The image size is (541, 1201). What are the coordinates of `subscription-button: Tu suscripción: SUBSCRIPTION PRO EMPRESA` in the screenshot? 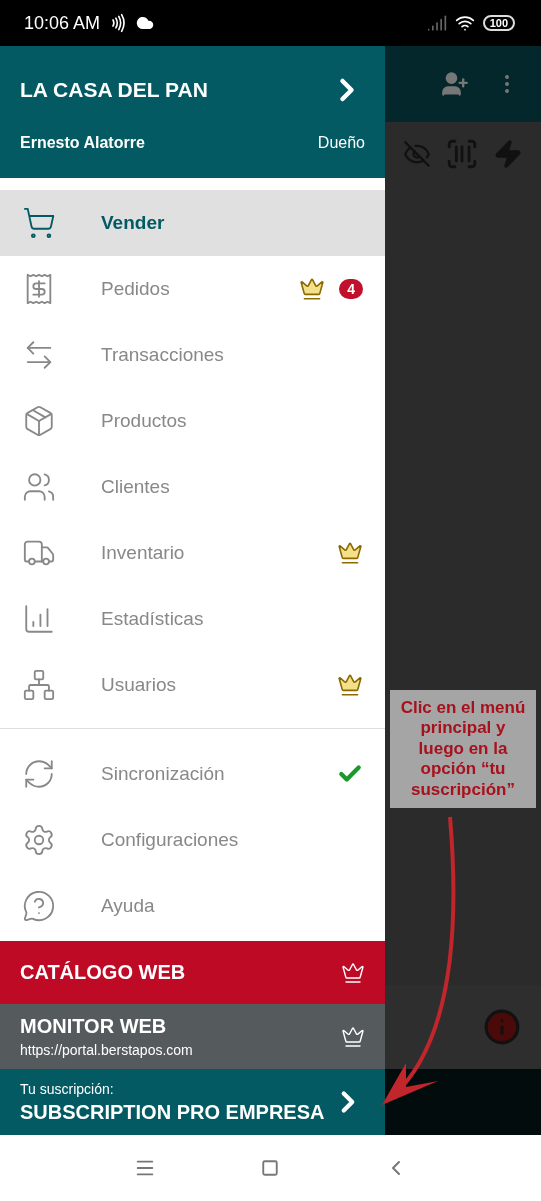 It's located at (192, 1102).